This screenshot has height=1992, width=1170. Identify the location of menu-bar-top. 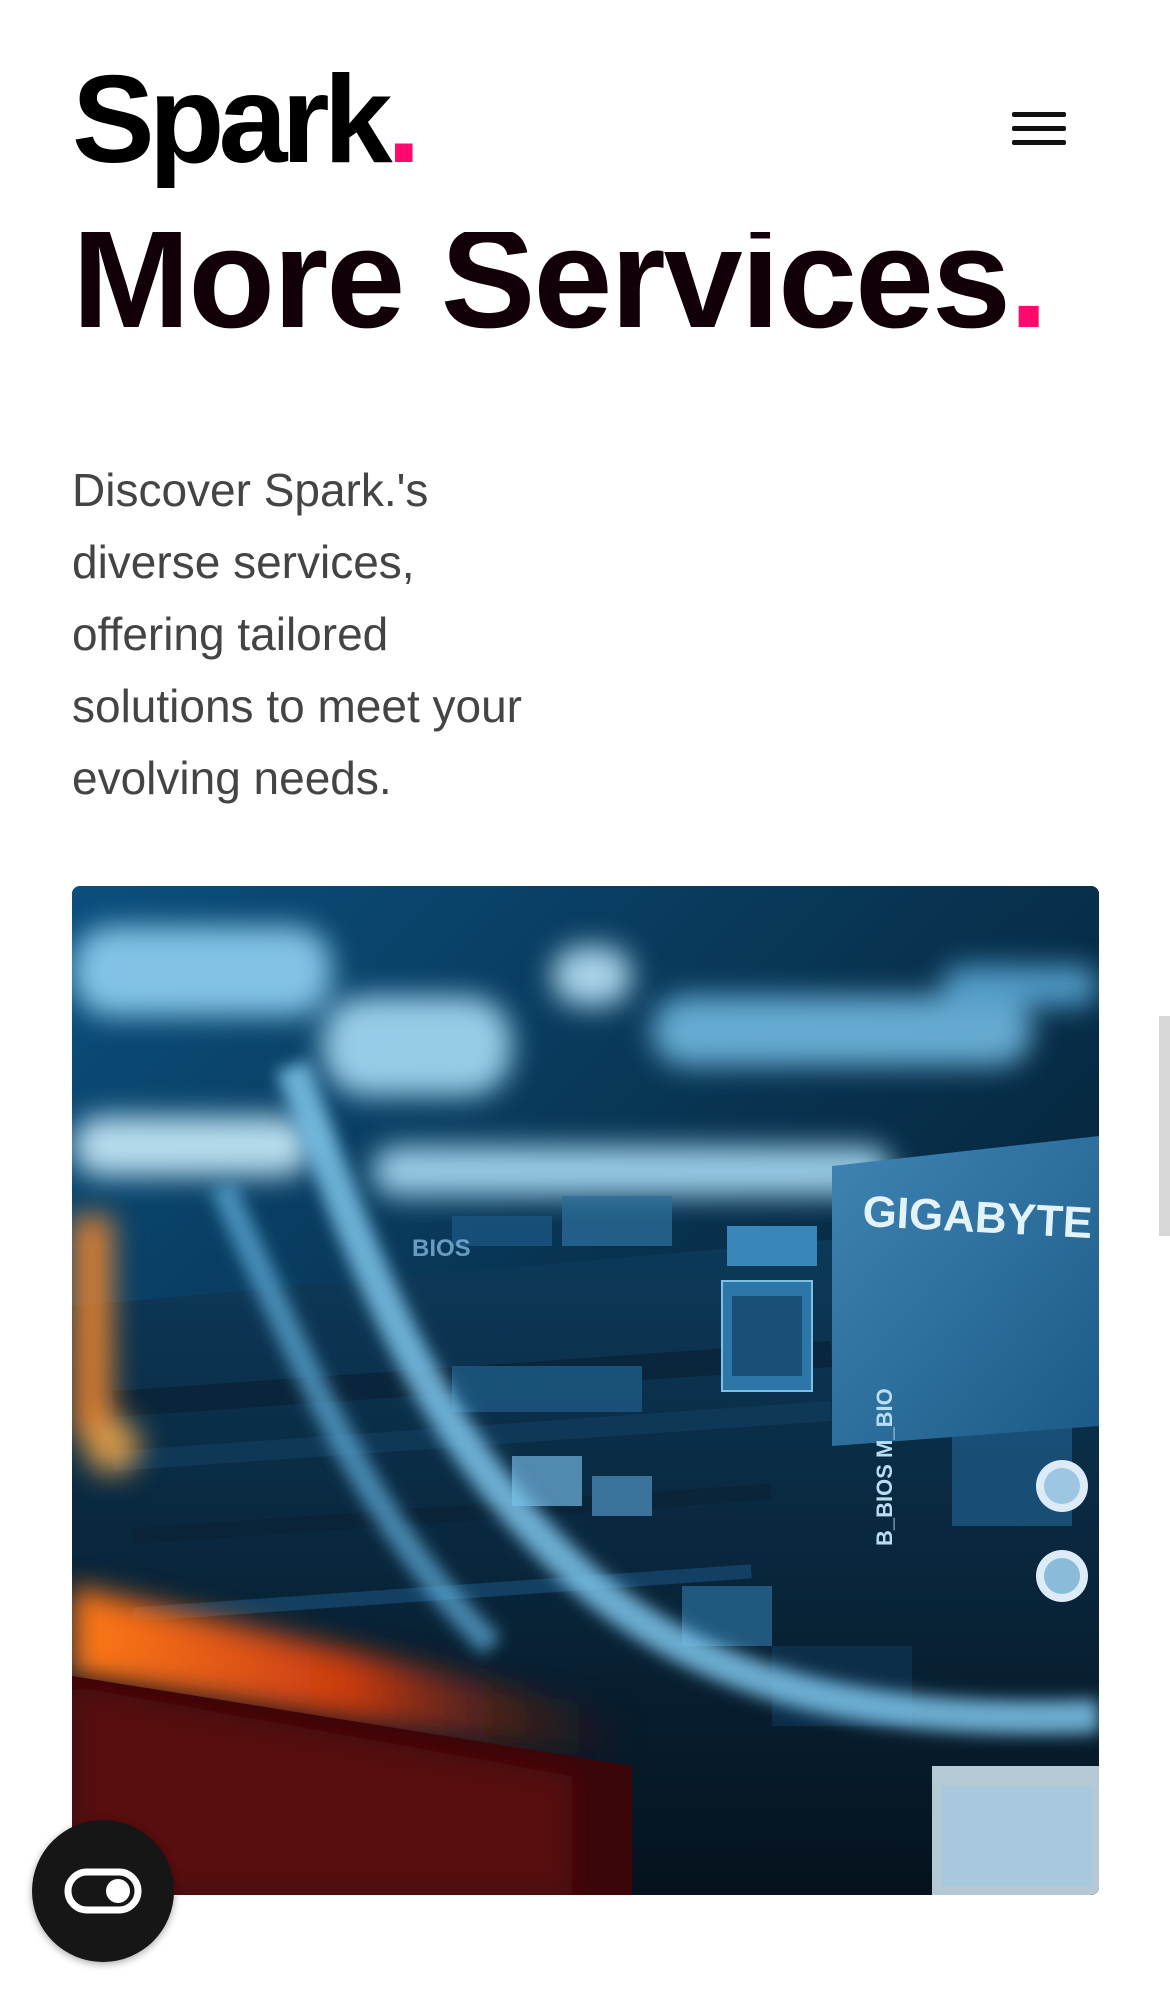
(1039, 114).